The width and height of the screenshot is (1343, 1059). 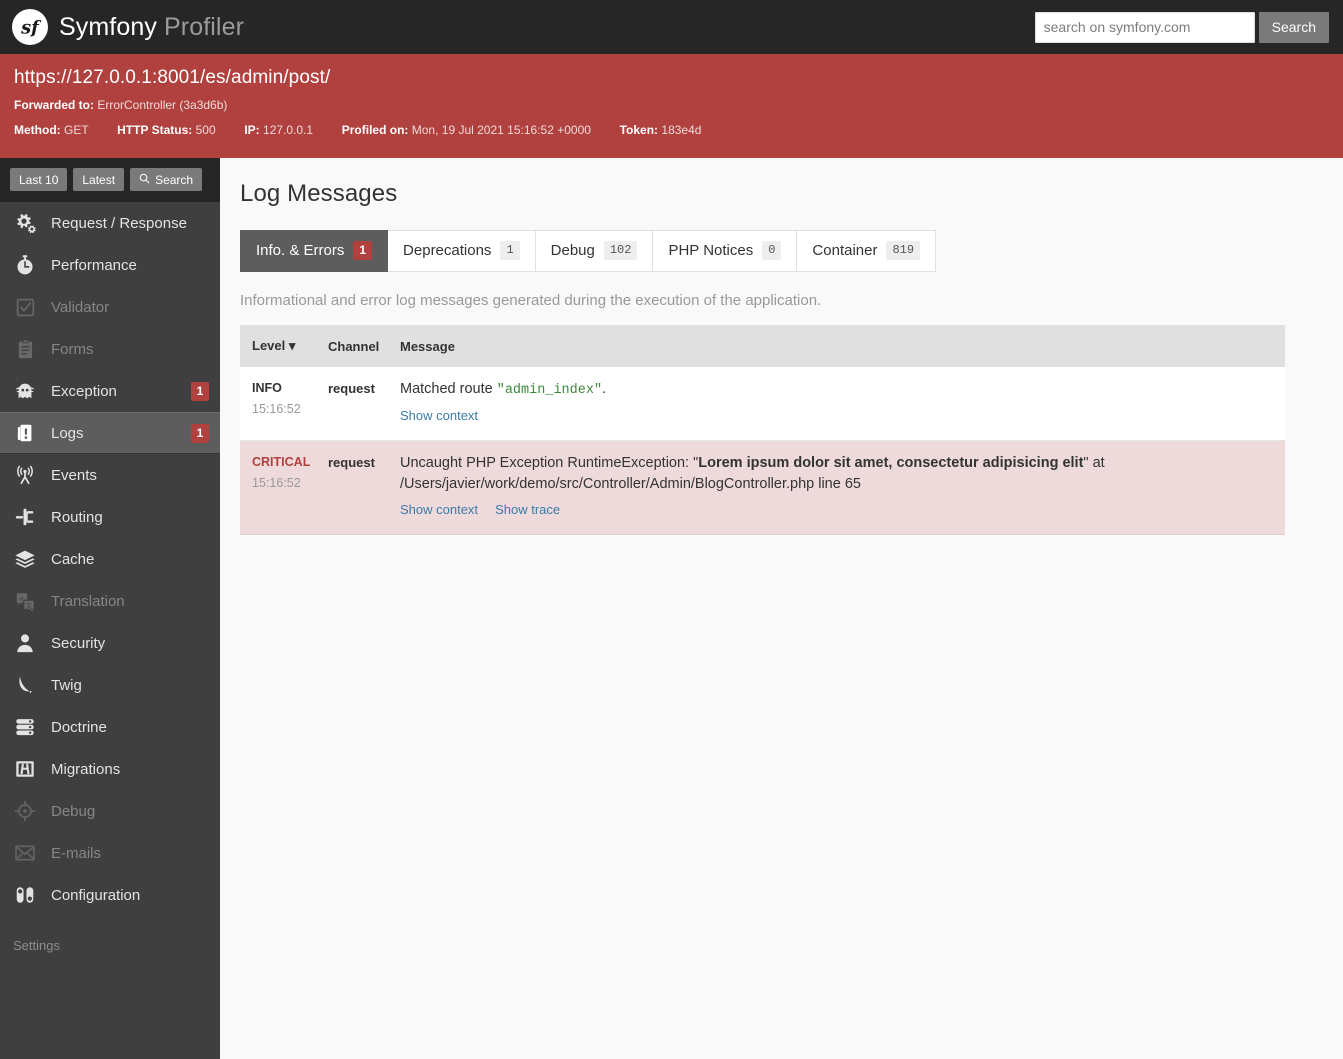 I want to click on sidebar-item-label: Routing, so click(x=77, y=517).